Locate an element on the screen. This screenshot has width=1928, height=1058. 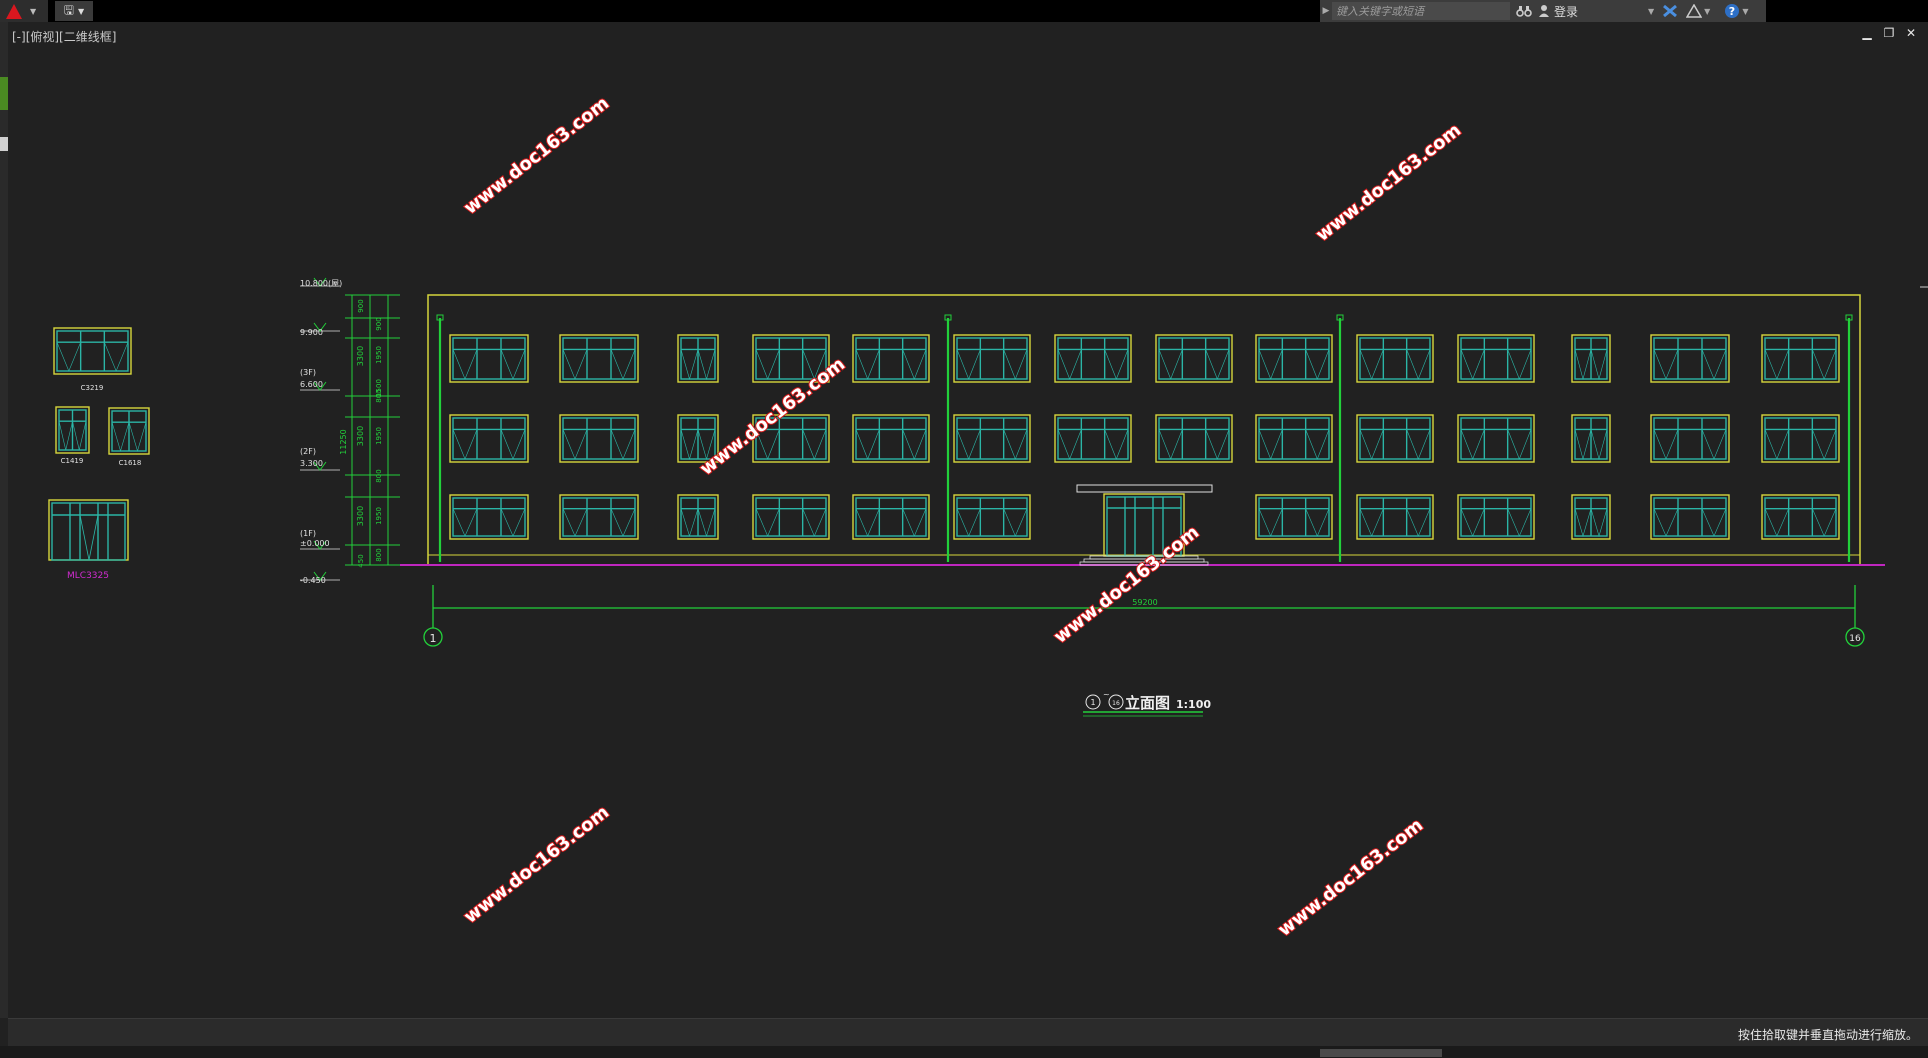
axis-number: 1 is located at coordinates (433, 638).